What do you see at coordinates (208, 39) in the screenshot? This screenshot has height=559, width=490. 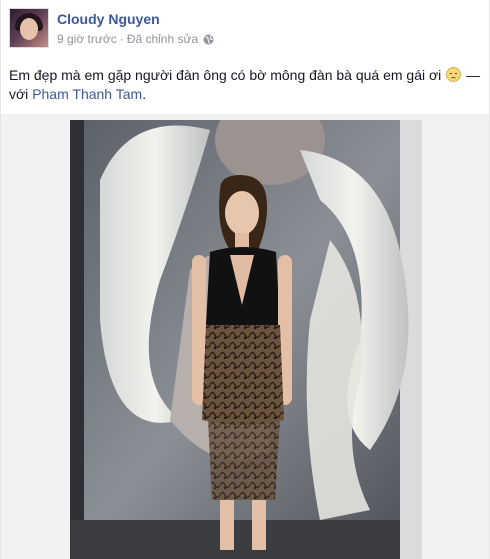 I see `globe-icon` at bounding box center [208, 39].